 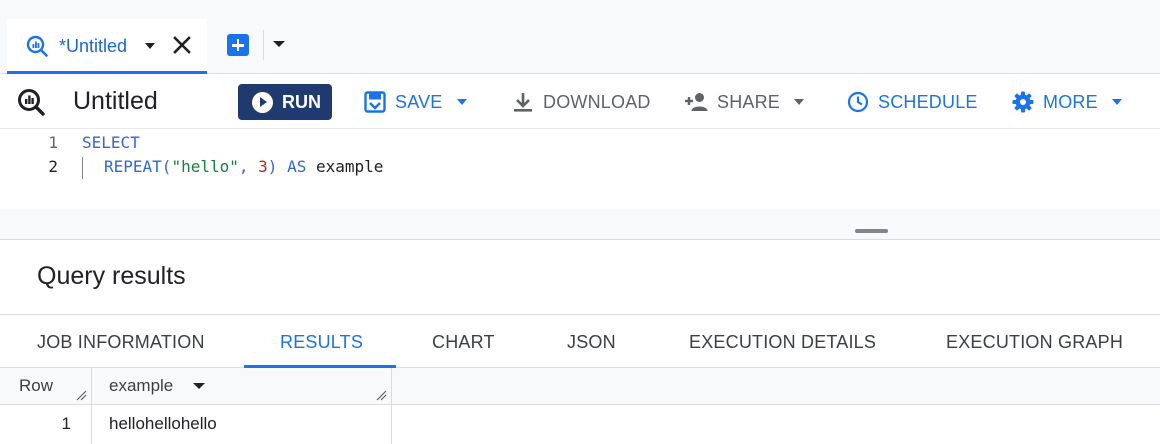 I want to click on code-line-1: SELECT, so click(x=111, y=142).